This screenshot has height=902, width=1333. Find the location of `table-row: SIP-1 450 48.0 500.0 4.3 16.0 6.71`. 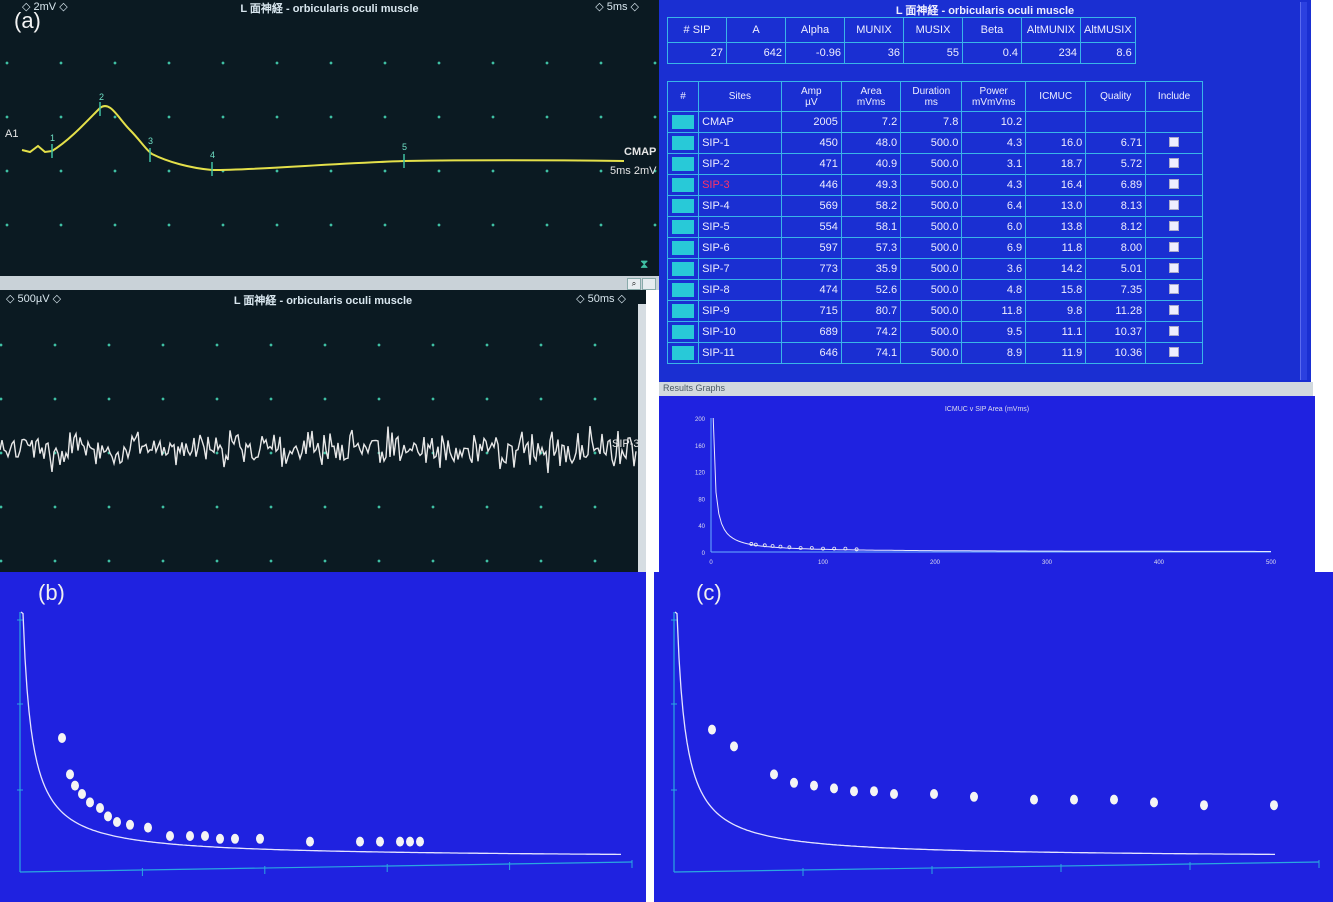

table-row: SIP-1 450 48.0 500.0 4.3 16.0 6.71 is located at coordinates (934, 143).